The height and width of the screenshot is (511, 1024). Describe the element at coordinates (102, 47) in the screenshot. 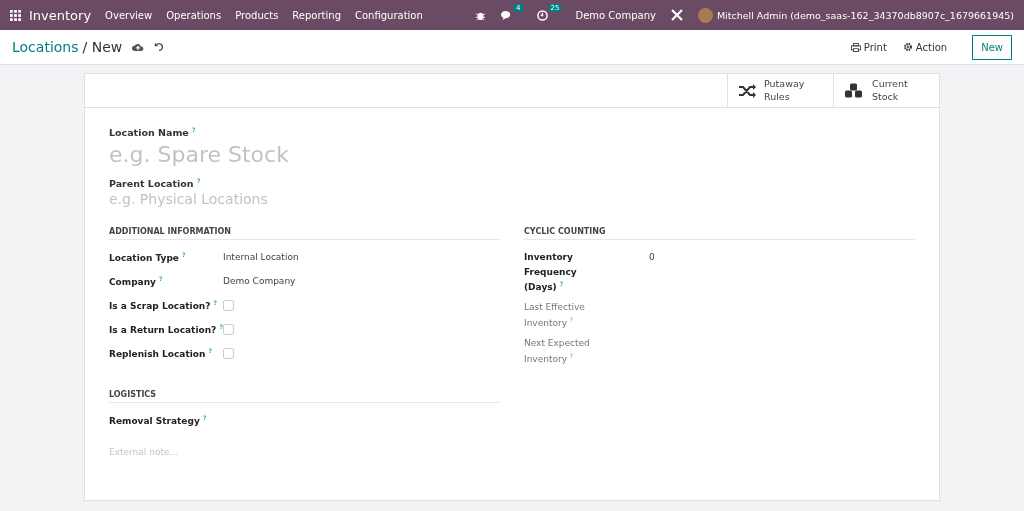

I see `breadcrumb-current: / New` at that location.